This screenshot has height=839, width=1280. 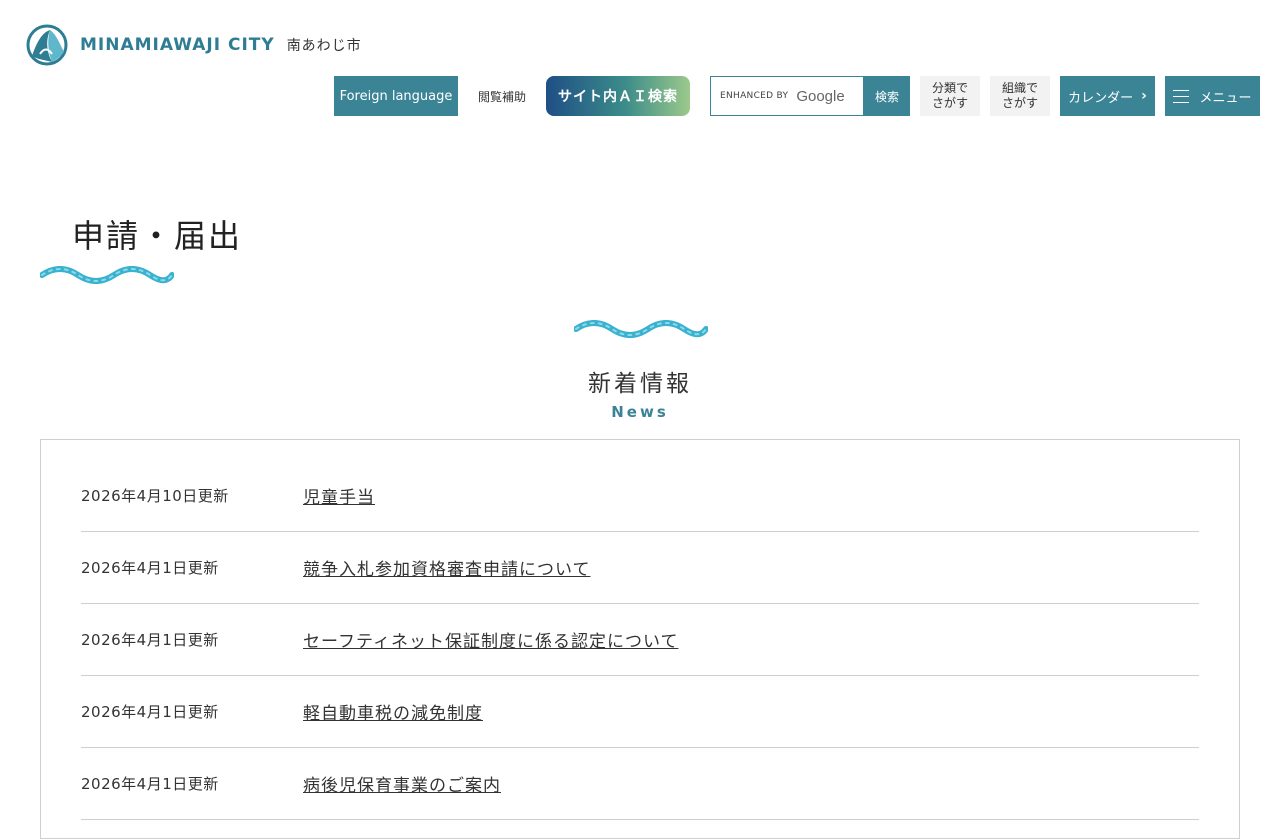 What do you see at coordinates (490, 639) in the screenshot?
I see `news-link: セーフティネット保証制度に係る認定について` at bounding box center [490, 639].